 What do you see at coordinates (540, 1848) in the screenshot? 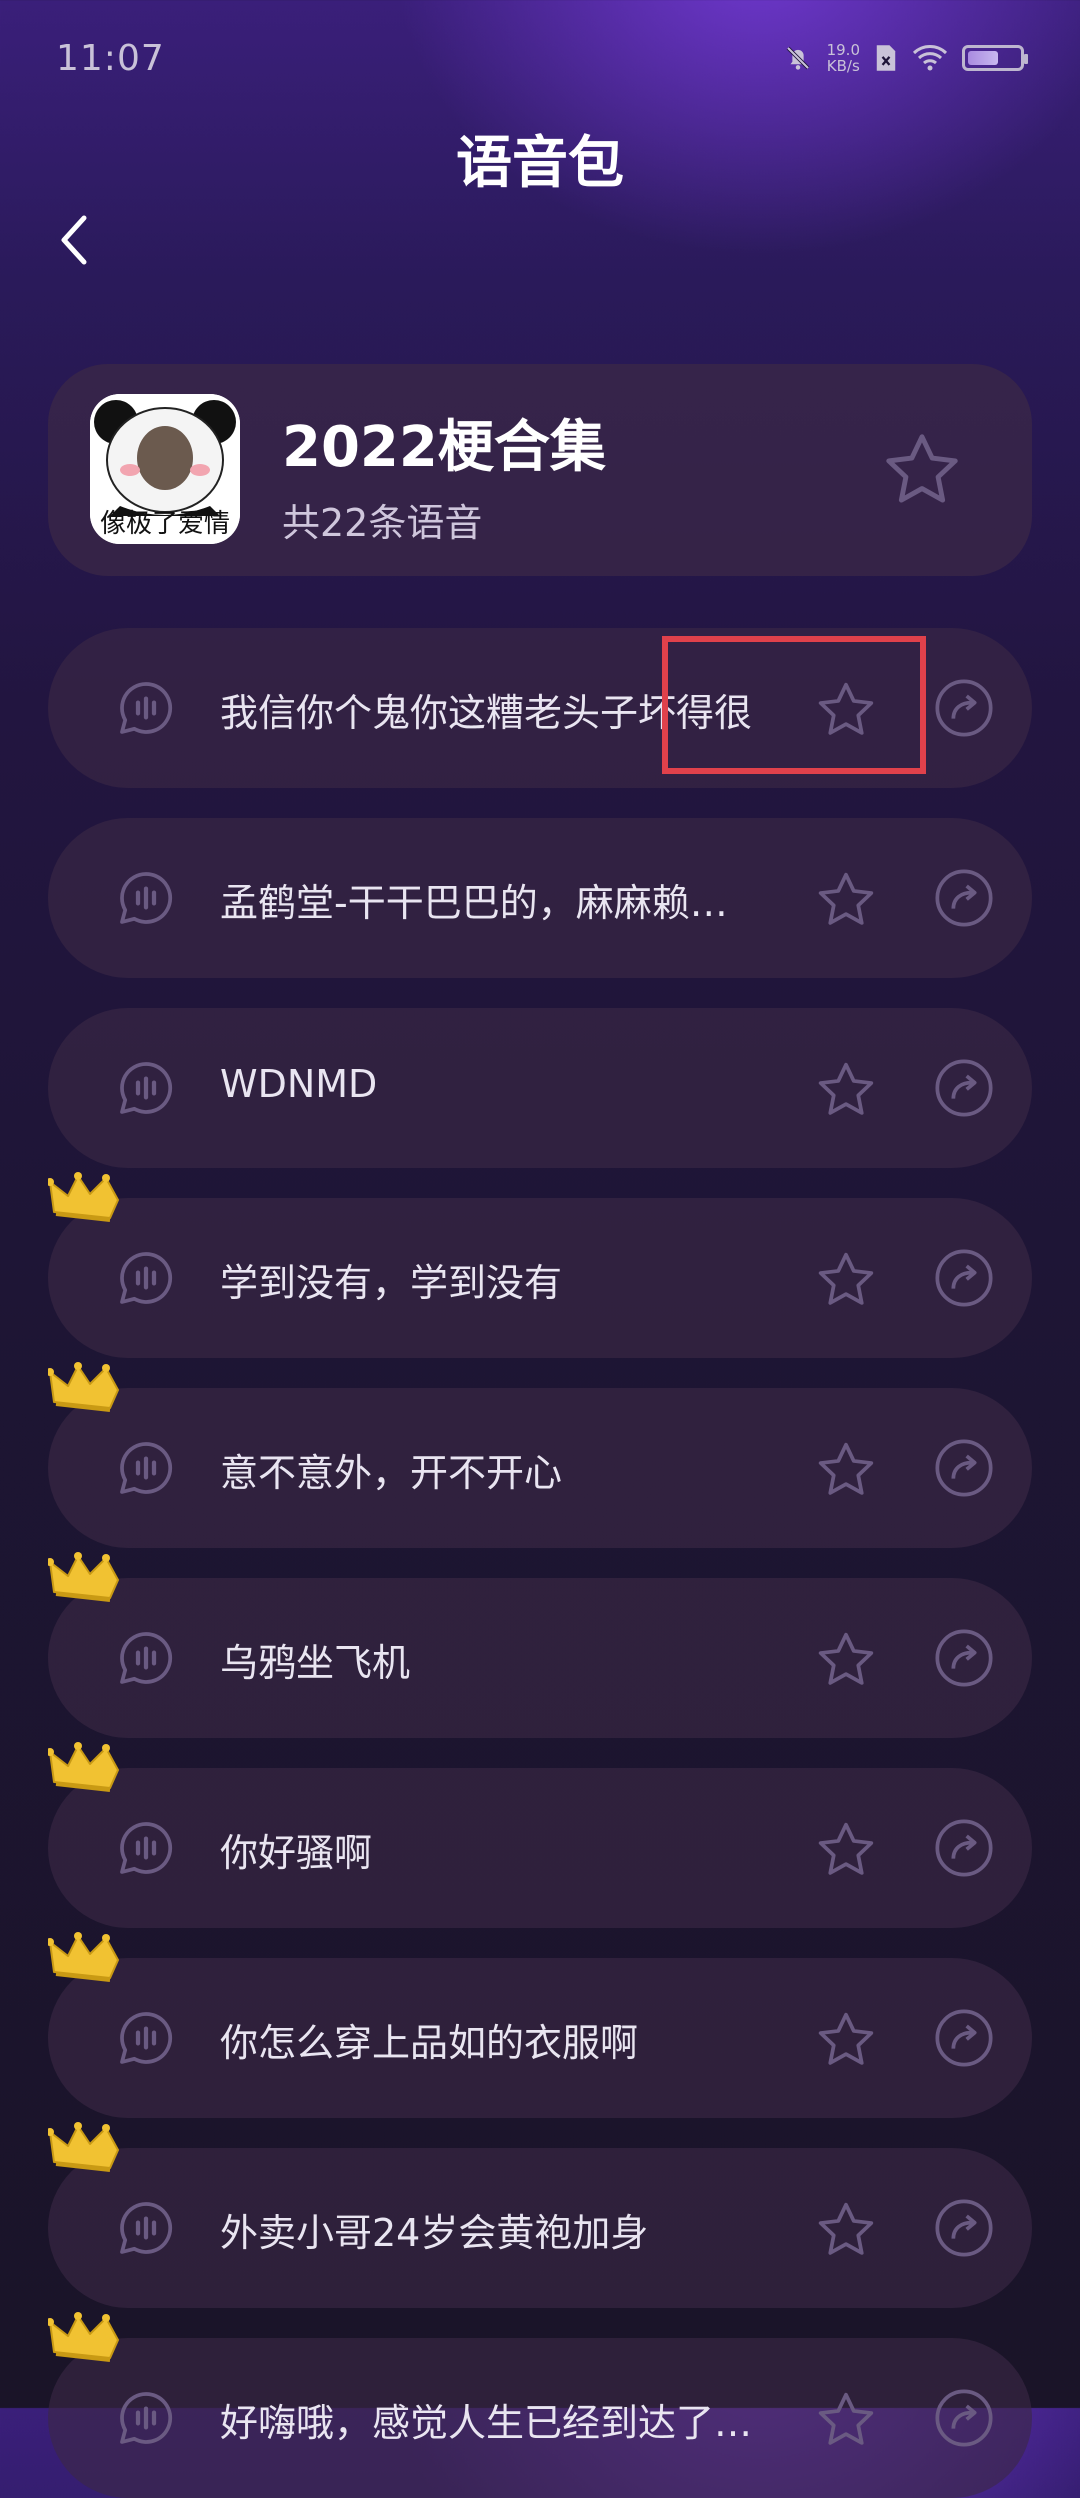
I see `voice-item: 你好骚啊` at bounding box center [540, 1848].